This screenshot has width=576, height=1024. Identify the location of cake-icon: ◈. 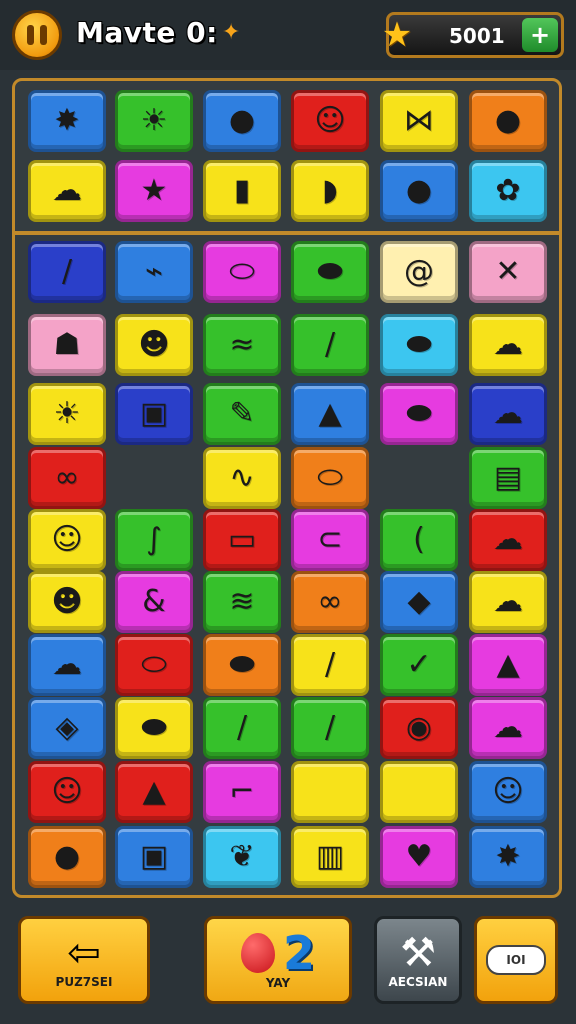
(67, 727).